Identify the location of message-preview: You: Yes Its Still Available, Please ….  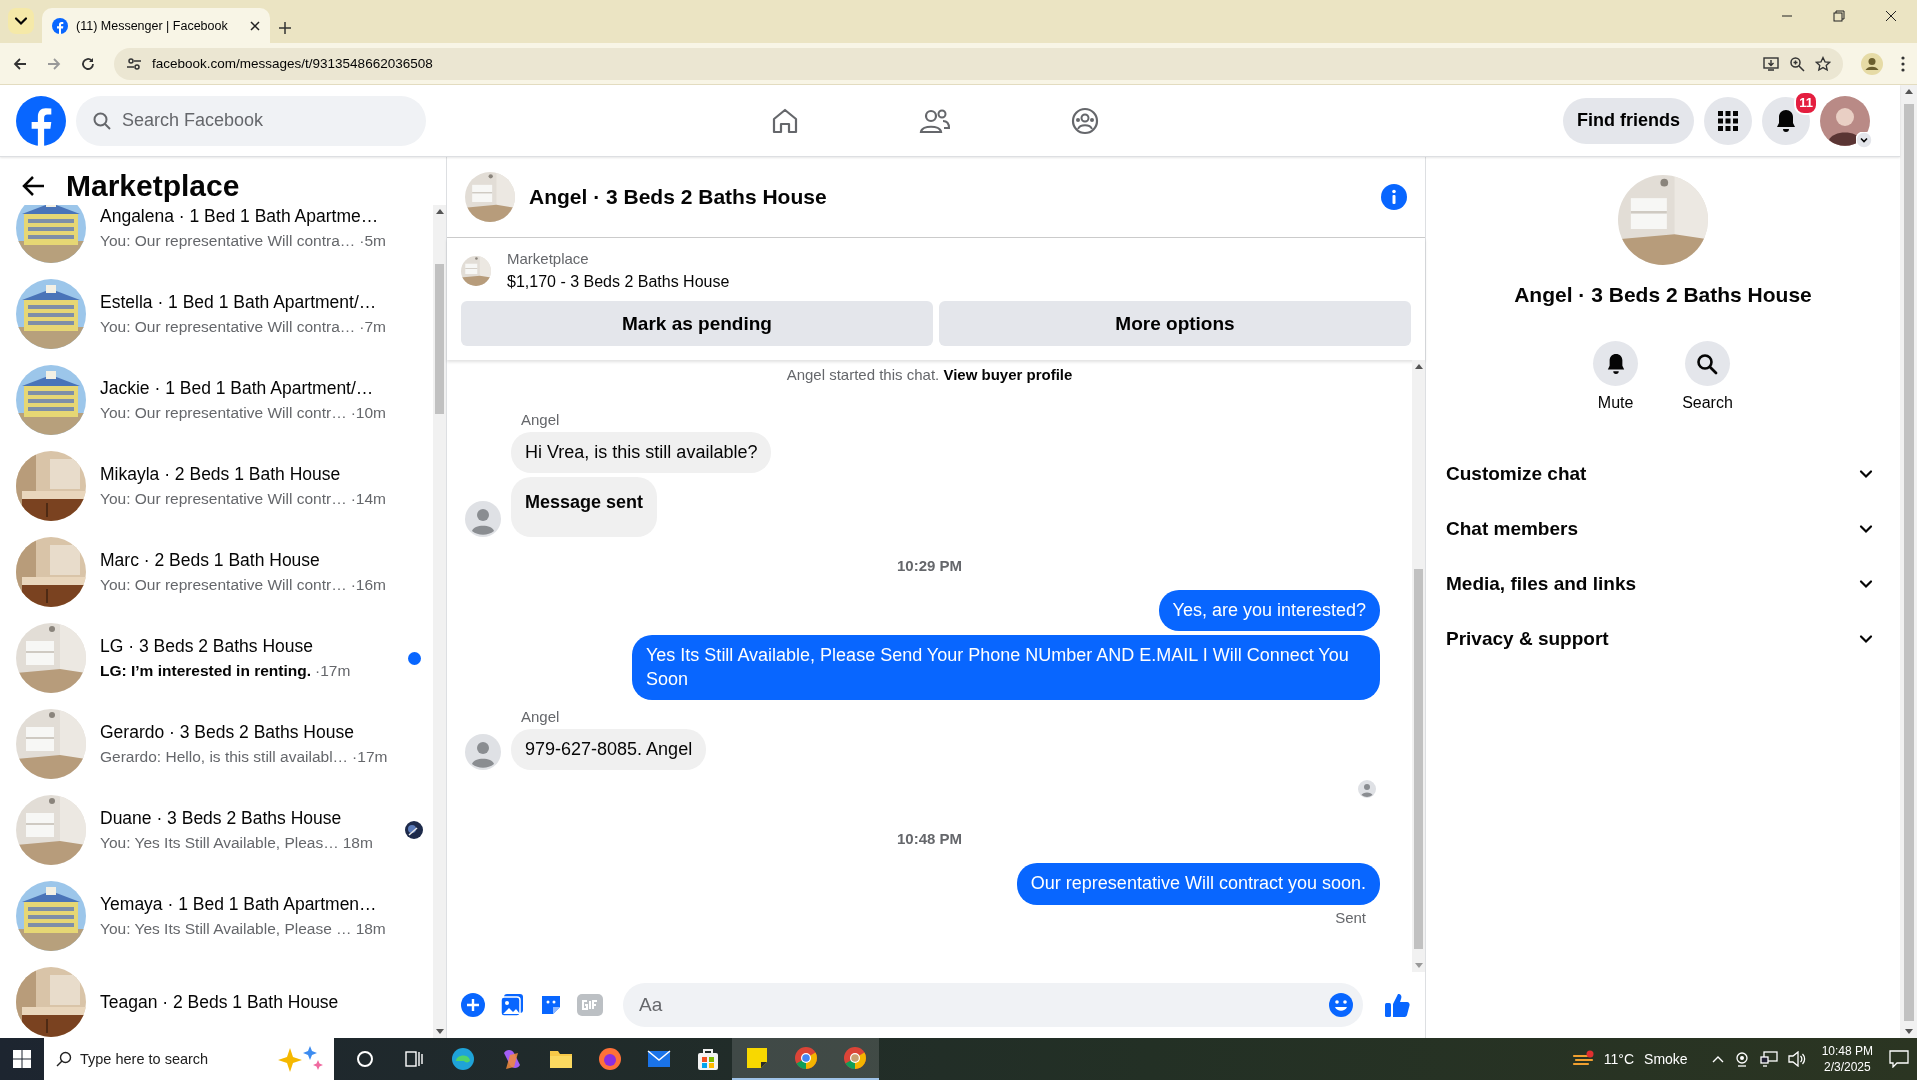
(226, 929).